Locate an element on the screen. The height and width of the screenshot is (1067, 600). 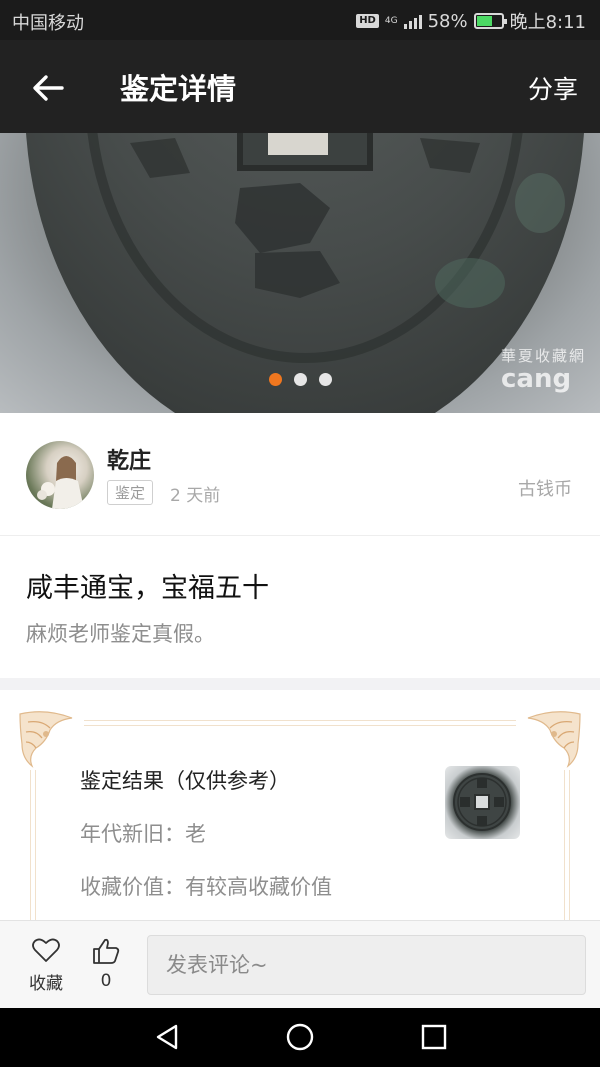
nav-home-icon is located at coordinates (300, 1037).